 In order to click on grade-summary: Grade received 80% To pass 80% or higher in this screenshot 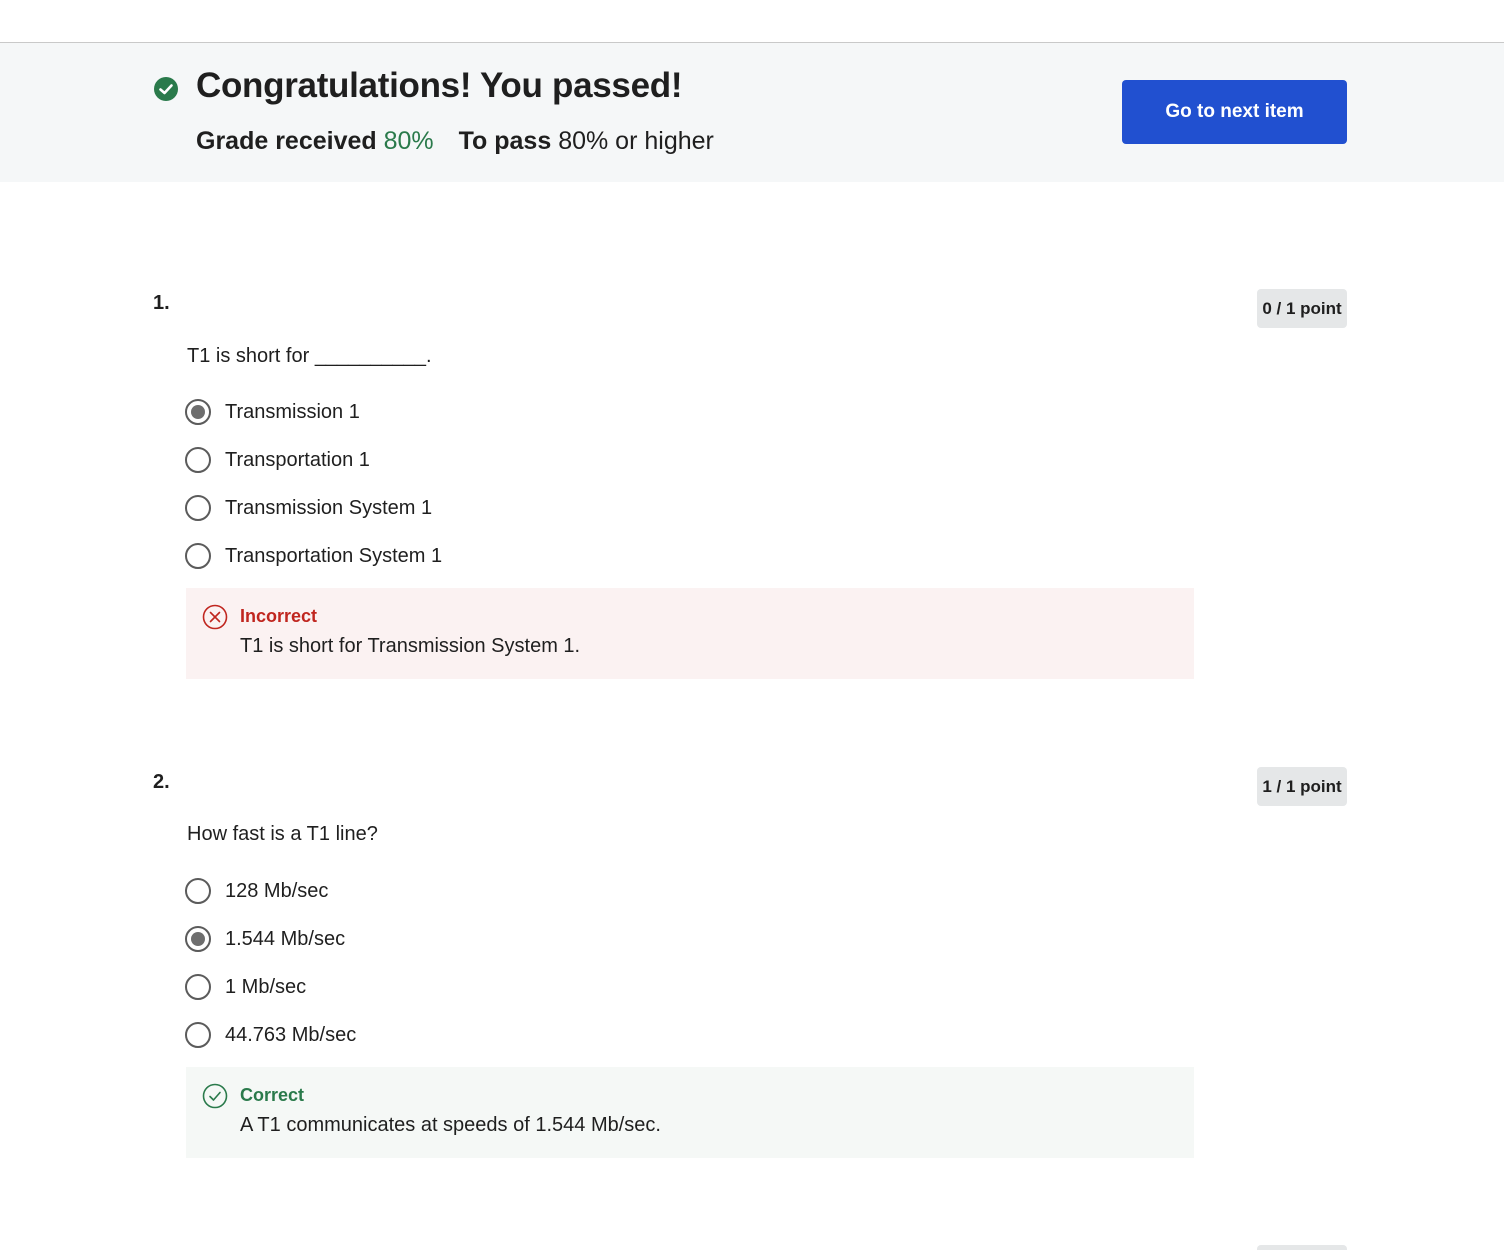, I will do `click(455, 141)`.